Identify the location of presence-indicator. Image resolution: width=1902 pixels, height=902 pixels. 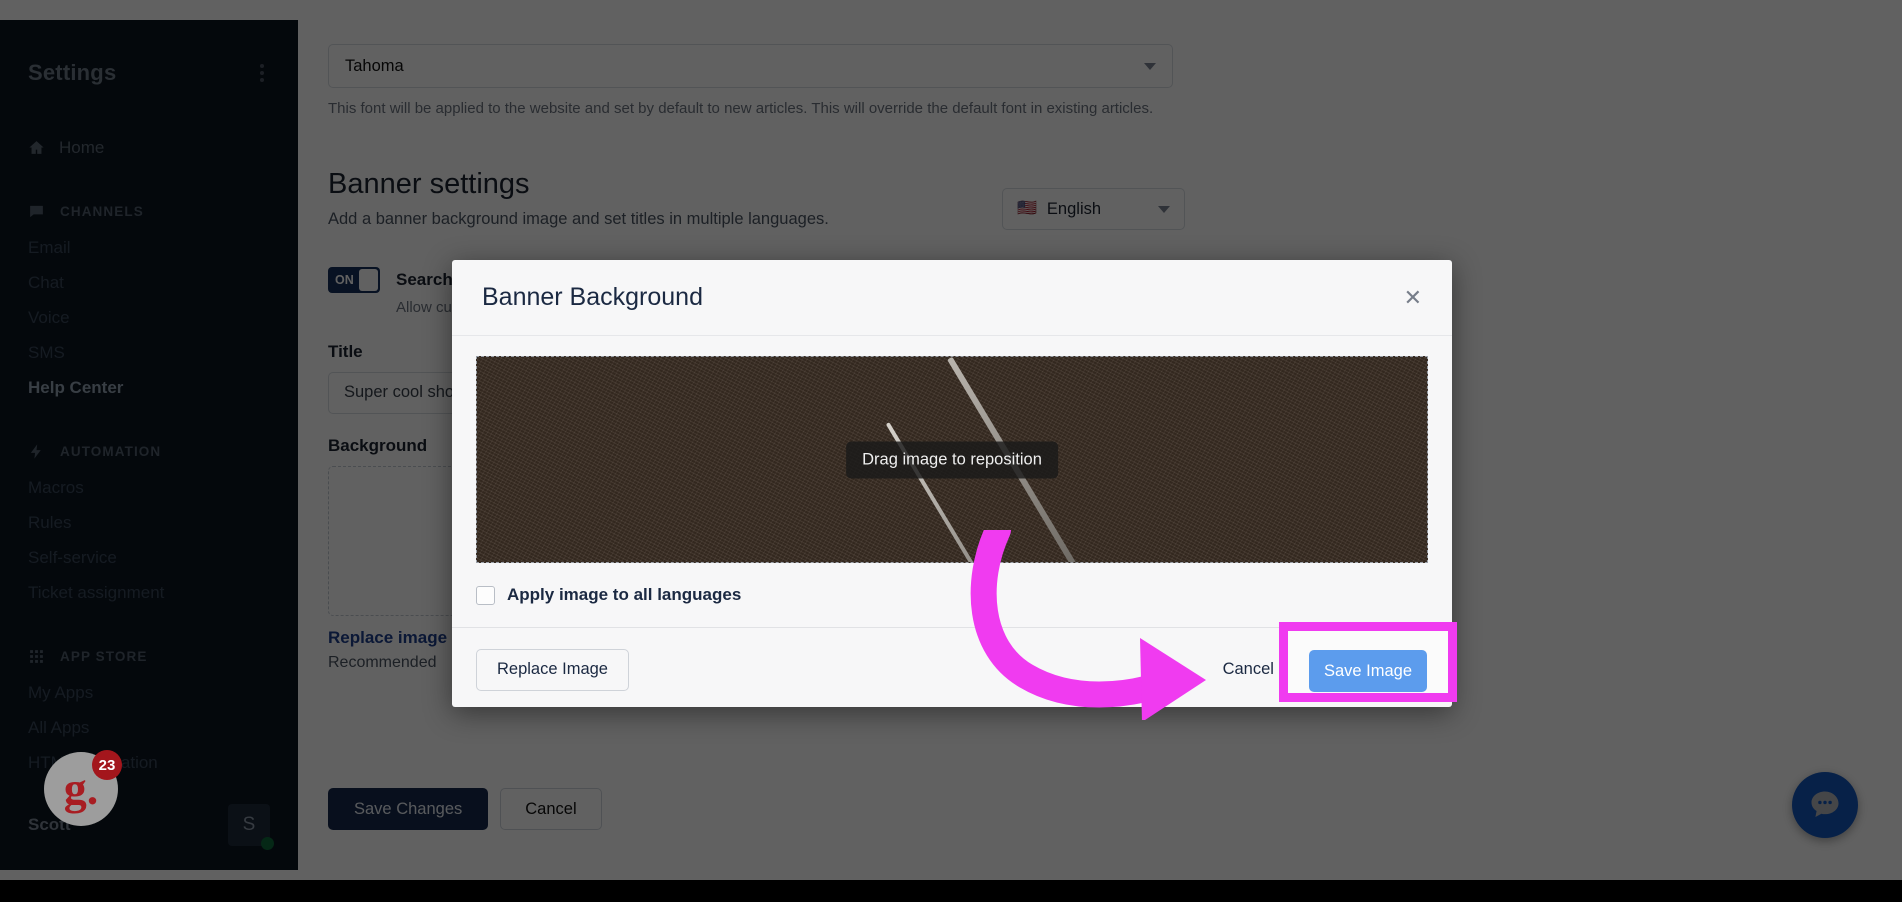
(267, 843).